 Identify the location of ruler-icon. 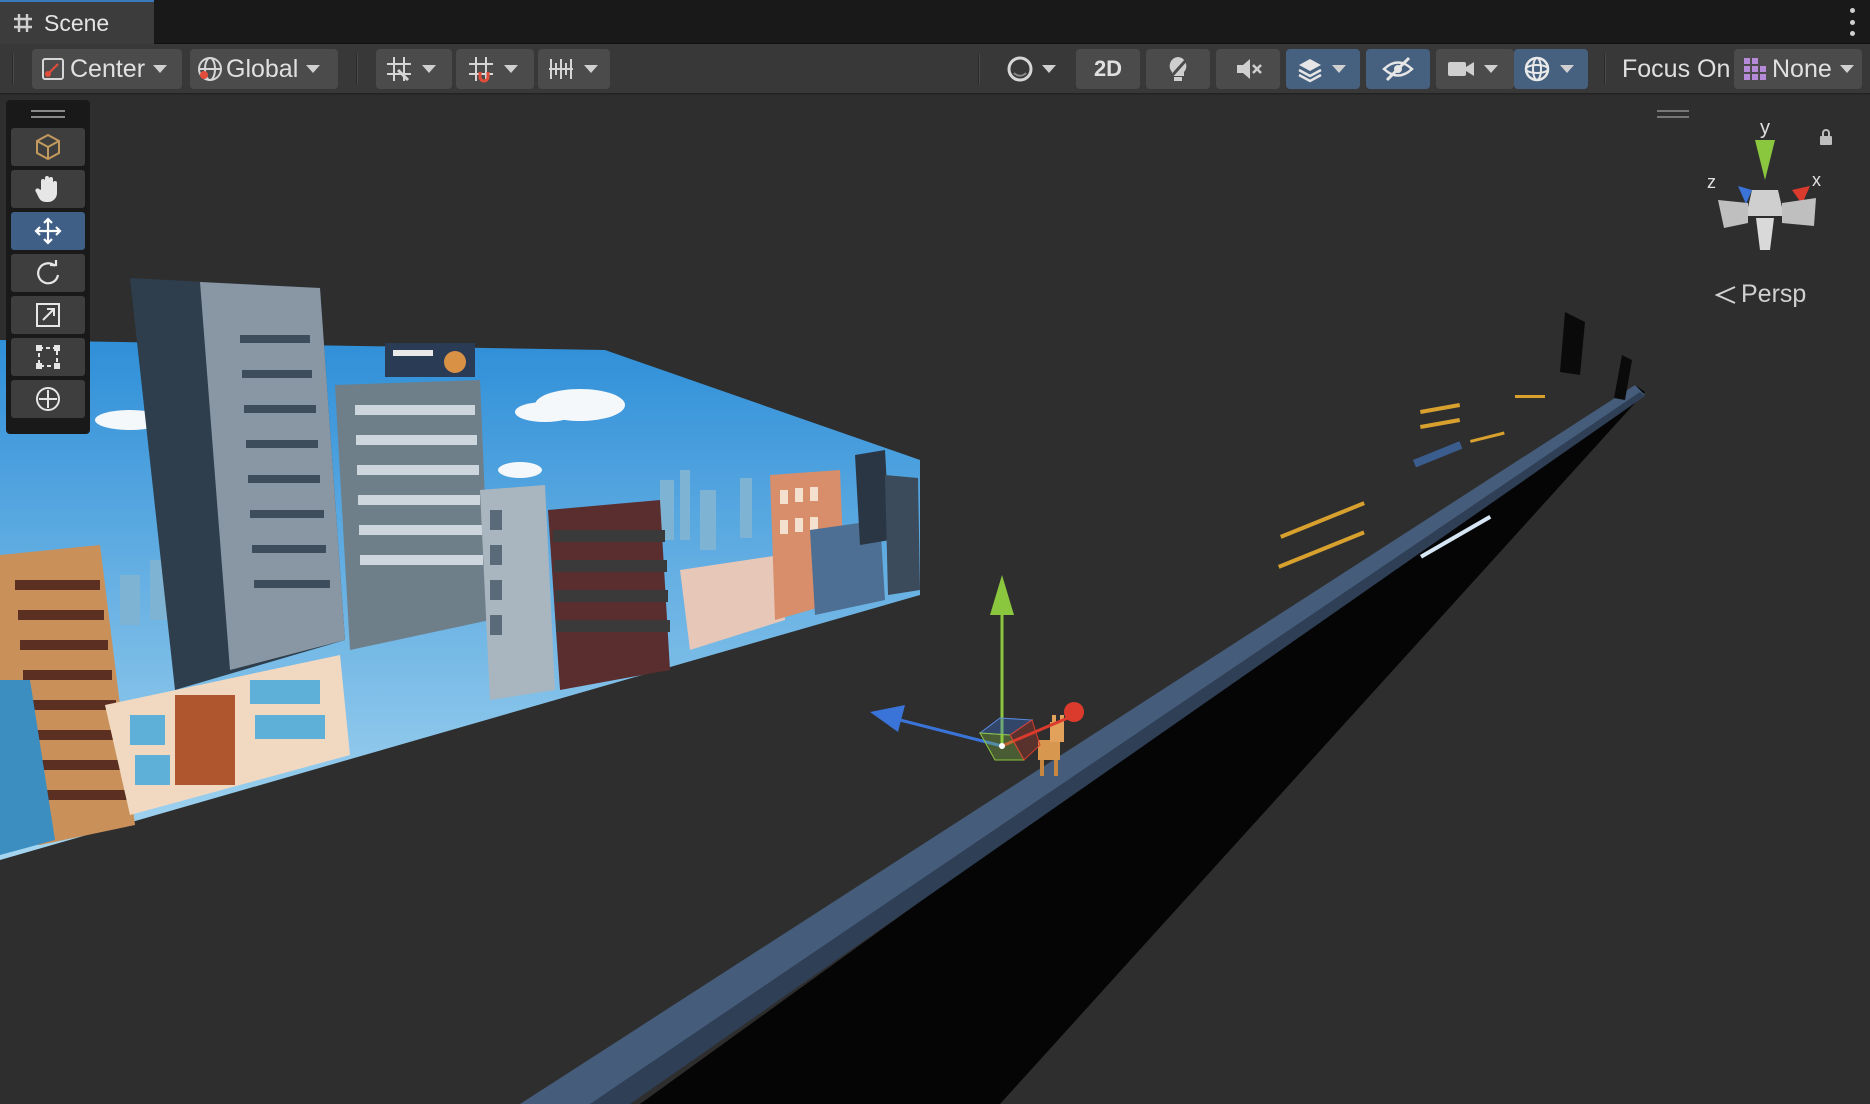
(561, 69).